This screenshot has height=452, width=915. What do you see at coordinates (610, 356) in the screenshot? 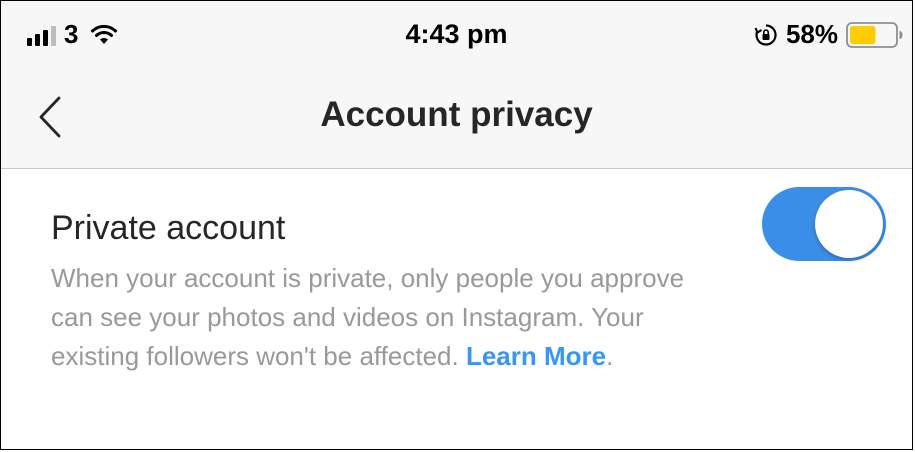
I see `description-period: .` at bounding box center [610, 356].